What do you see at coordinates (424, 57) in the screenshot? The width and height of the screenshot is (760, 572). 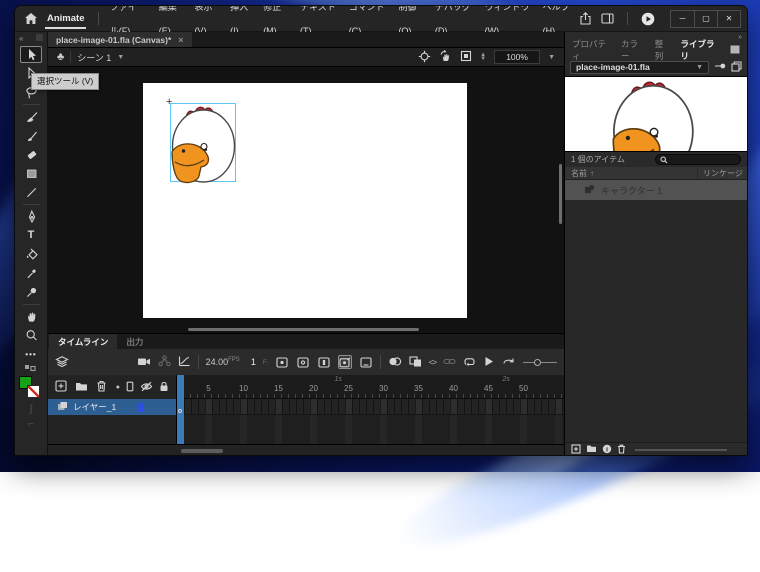 I see `center-stage-icon` at bounding box center [424, 57].